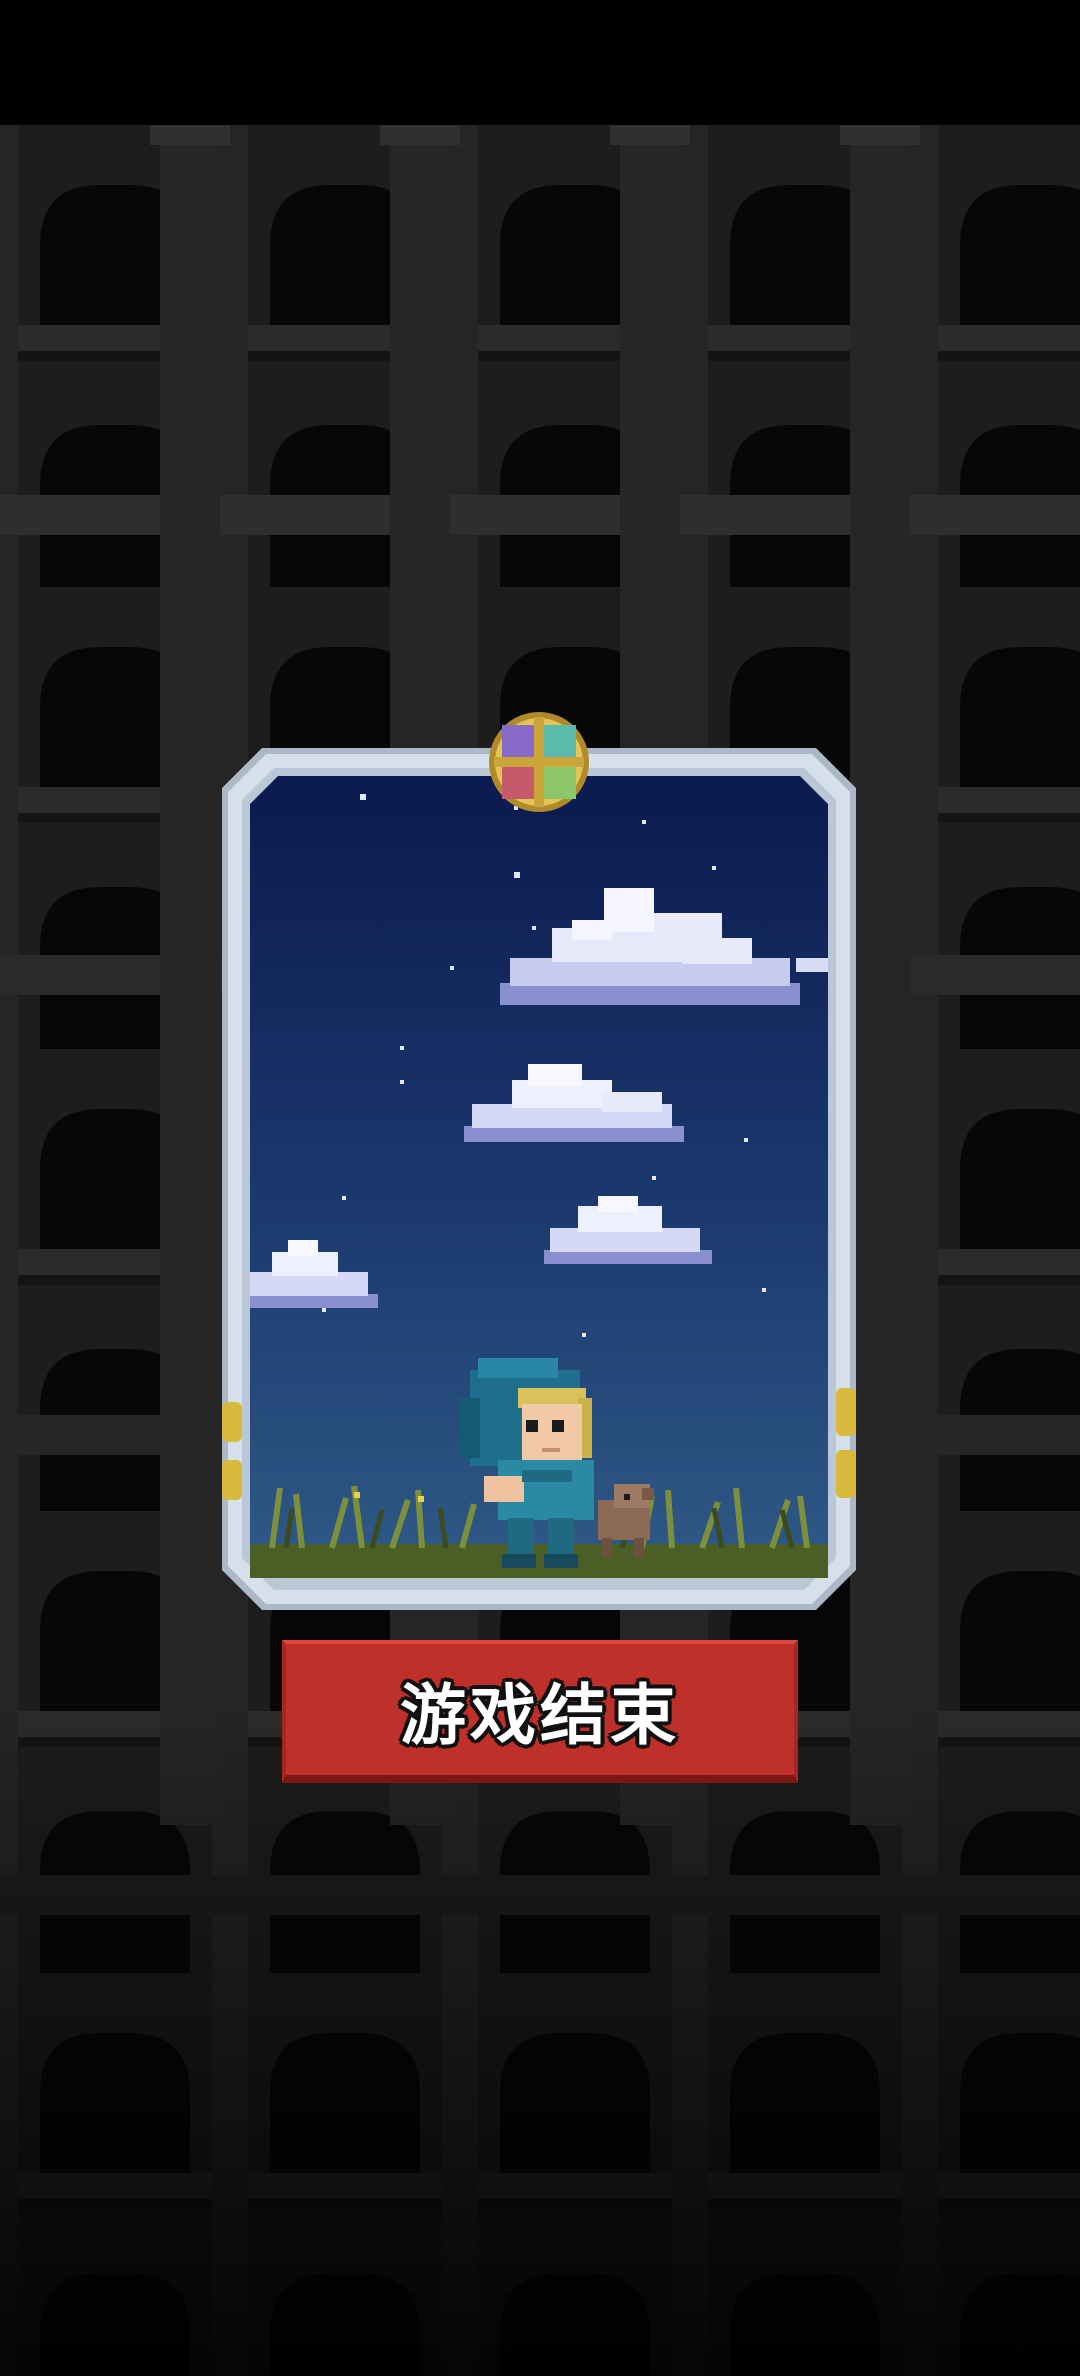 The image size is (1080, 2376). I want to click on gem-medallion-icon, so click(539, 762).